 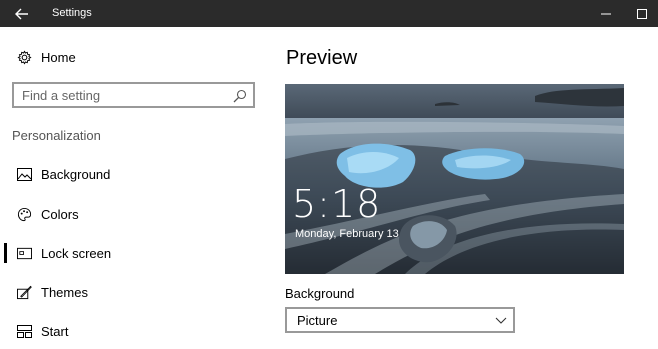 What do you see at coordinates (72, 13) in the screenshot?
I see `app-title: Settings` at bounding box center [72, 13].